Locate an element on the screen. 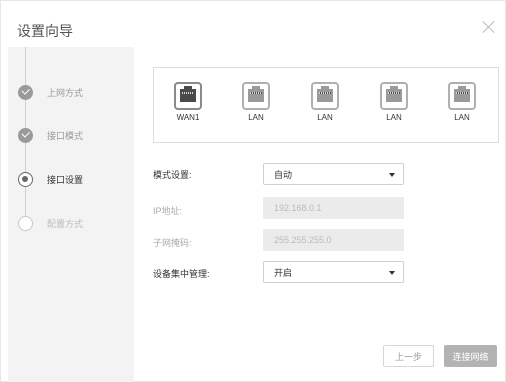 Image resolution: width=506 pixels, height=382 pixels. step-internet-mode: 上网方式 is located at coordinates (50, 92).